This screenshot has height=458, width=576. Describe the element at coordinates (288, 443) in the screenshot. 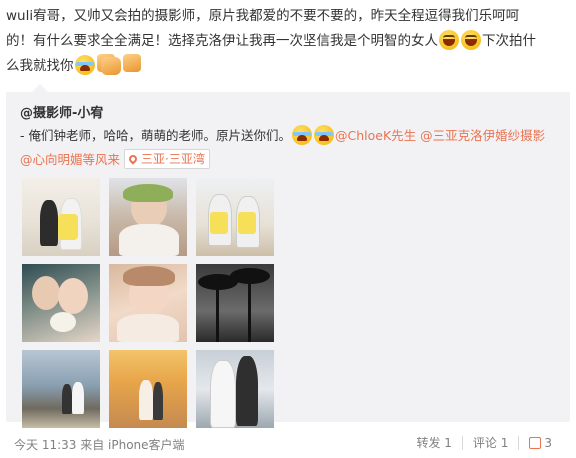

I see `post-footer: 今天 11:33 来自 iPhone客户端 转发 1 评论 1 3` at that location.